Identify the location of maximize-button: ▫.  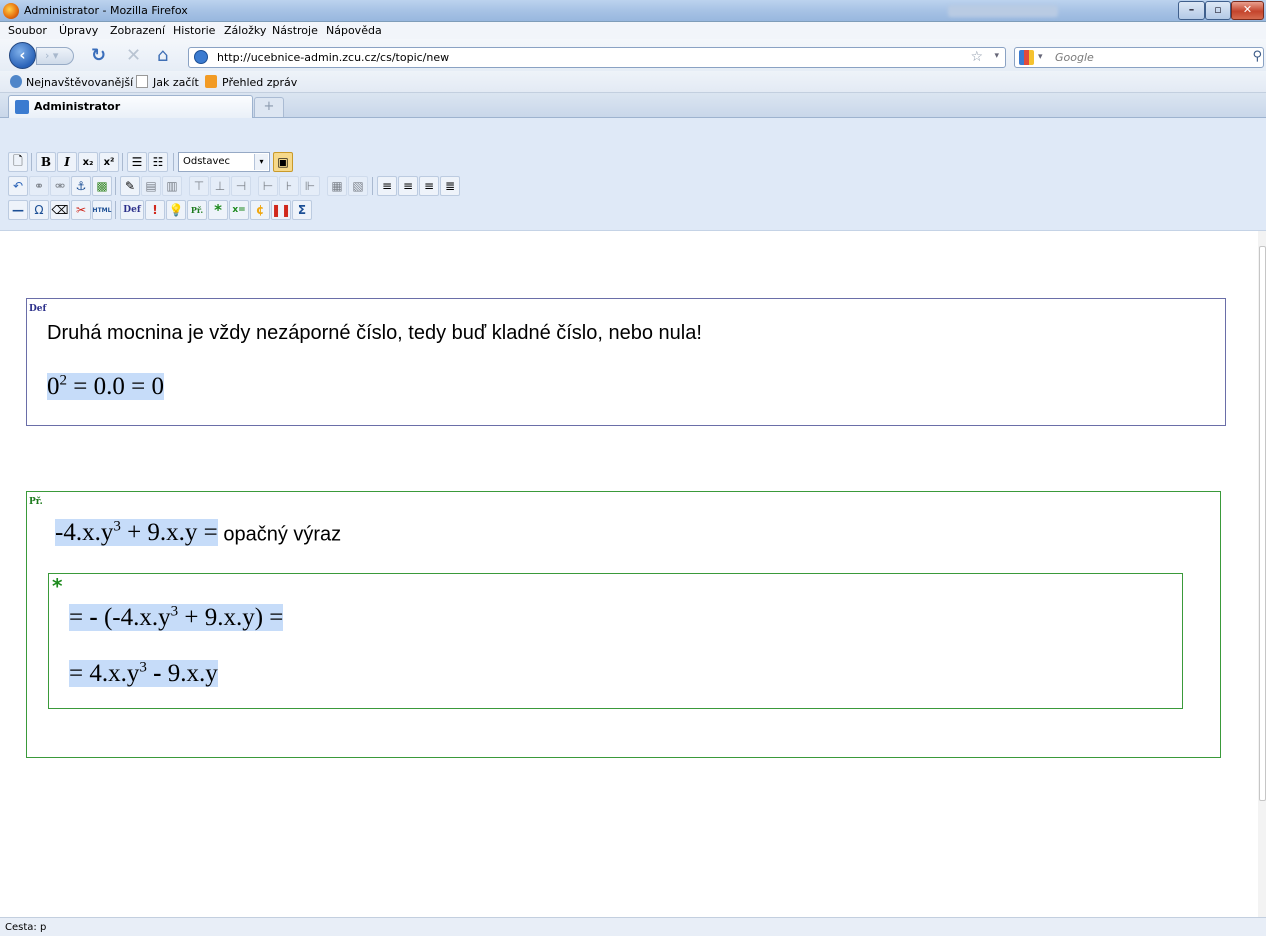
(1218, 10).